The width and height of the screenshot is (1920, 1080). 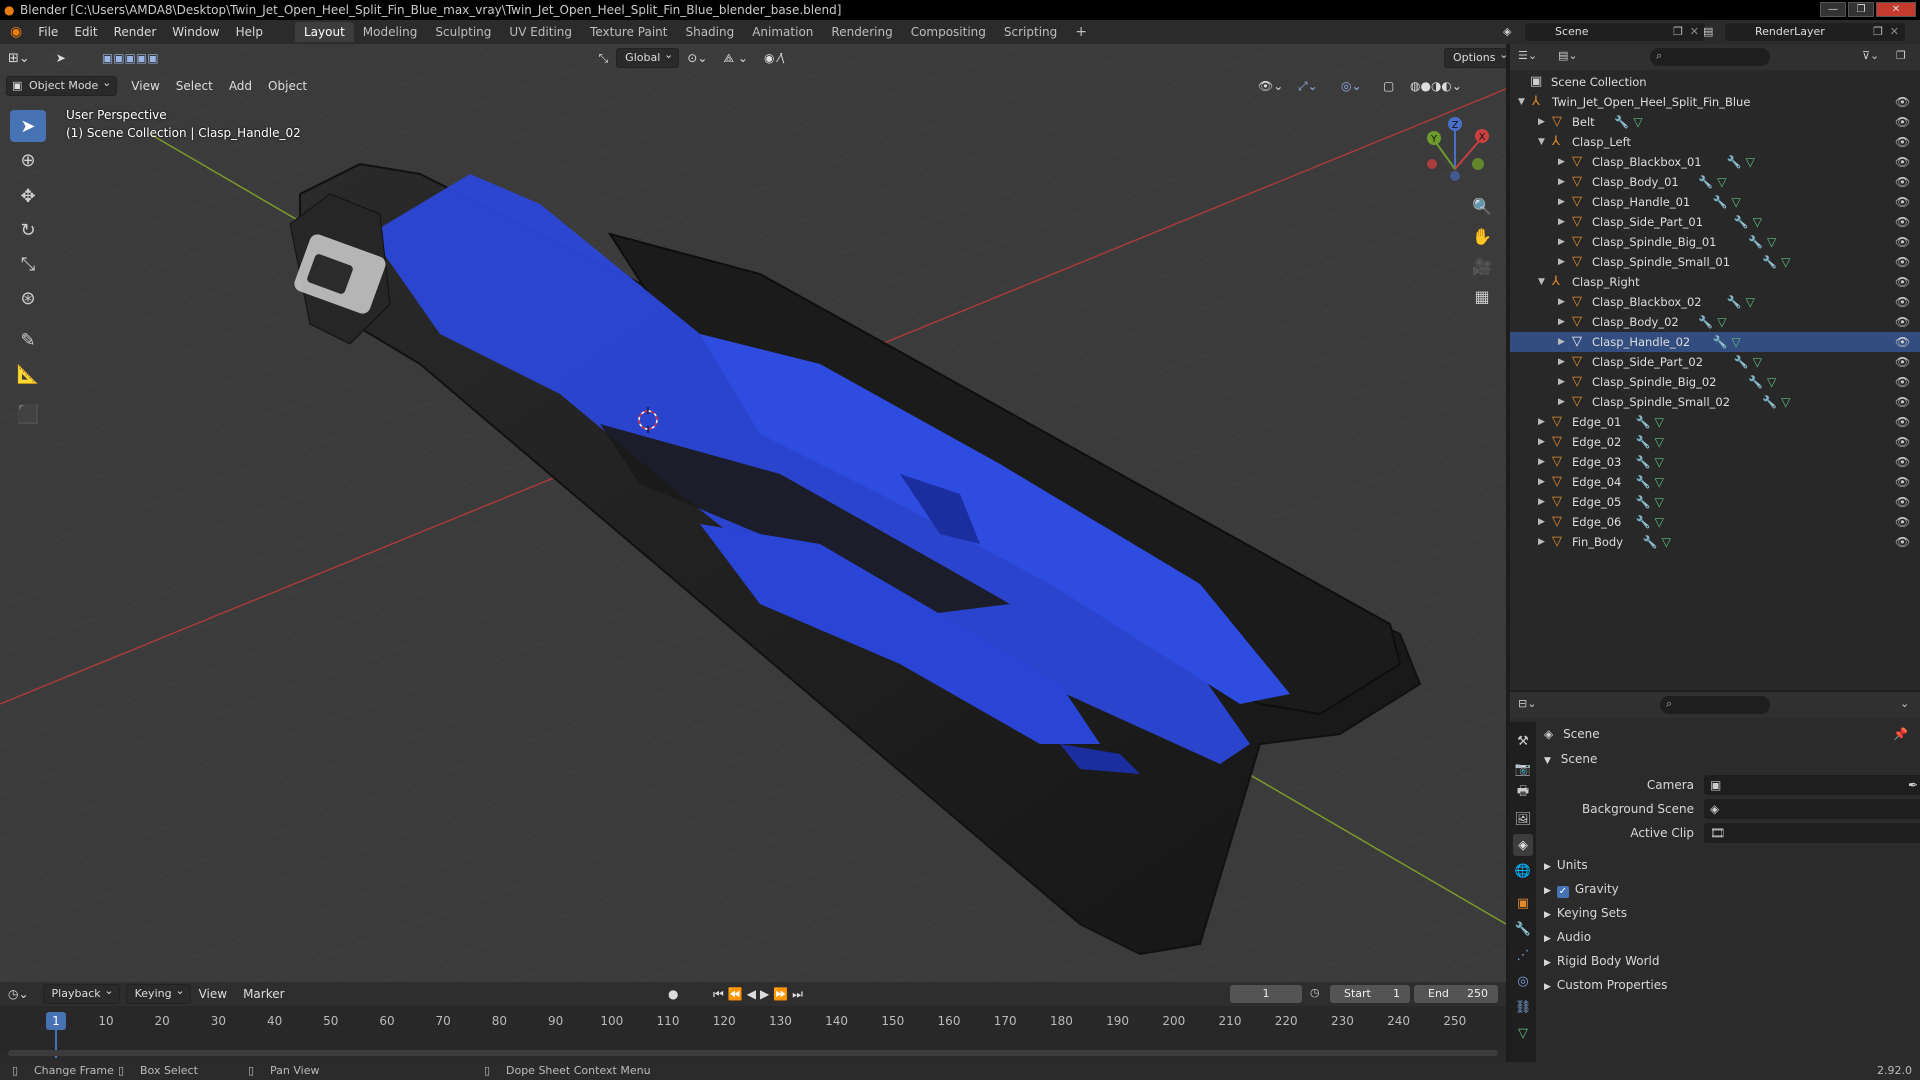 What do you see at coordinates (18, 994) in the screenshot?
I see `timeline-editor-icon: ◷⌄` at bounding box center [18, 994].